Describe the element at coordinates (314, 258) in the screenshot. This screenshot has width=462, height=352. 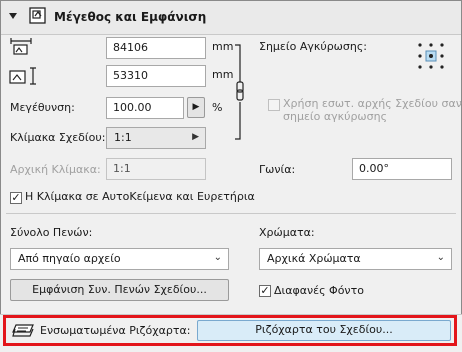
I see `colors-value: Αρχικά Χρώματα` at that location.